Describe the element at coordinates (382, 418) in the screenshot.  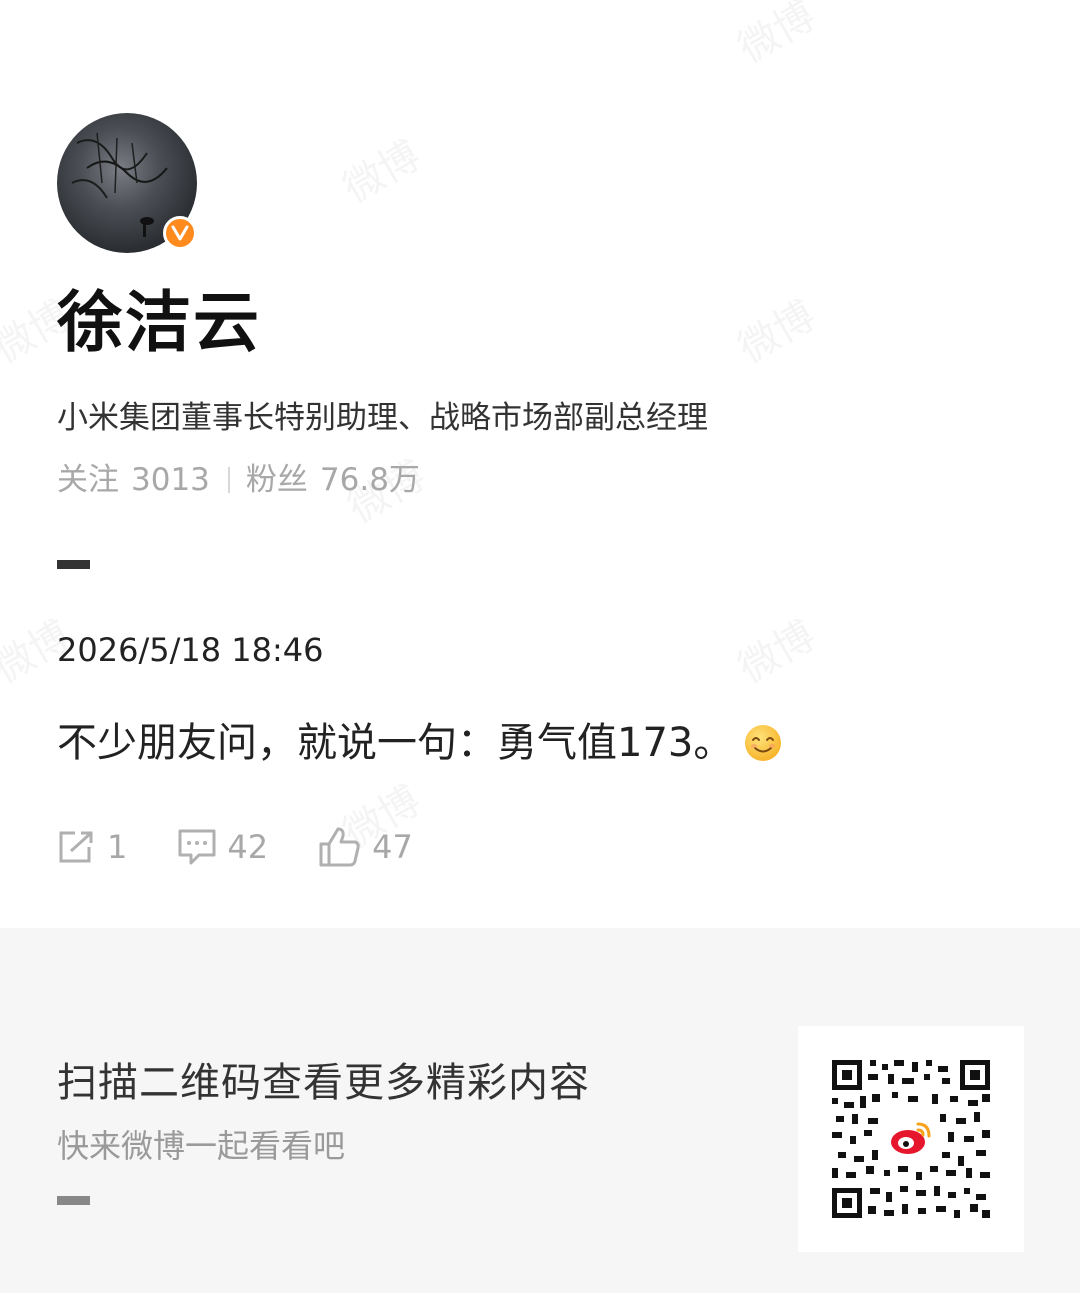
I see `profile-bio: 小米集团董事长特别助理、战略市场部副总经理` at that location.